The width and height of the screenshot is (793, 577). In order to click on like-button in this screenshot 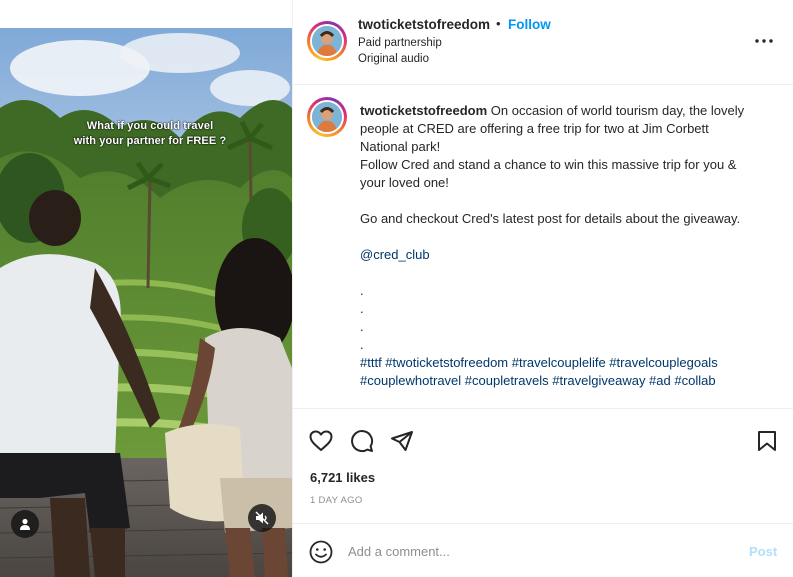, I will do `click(321, 441)`.